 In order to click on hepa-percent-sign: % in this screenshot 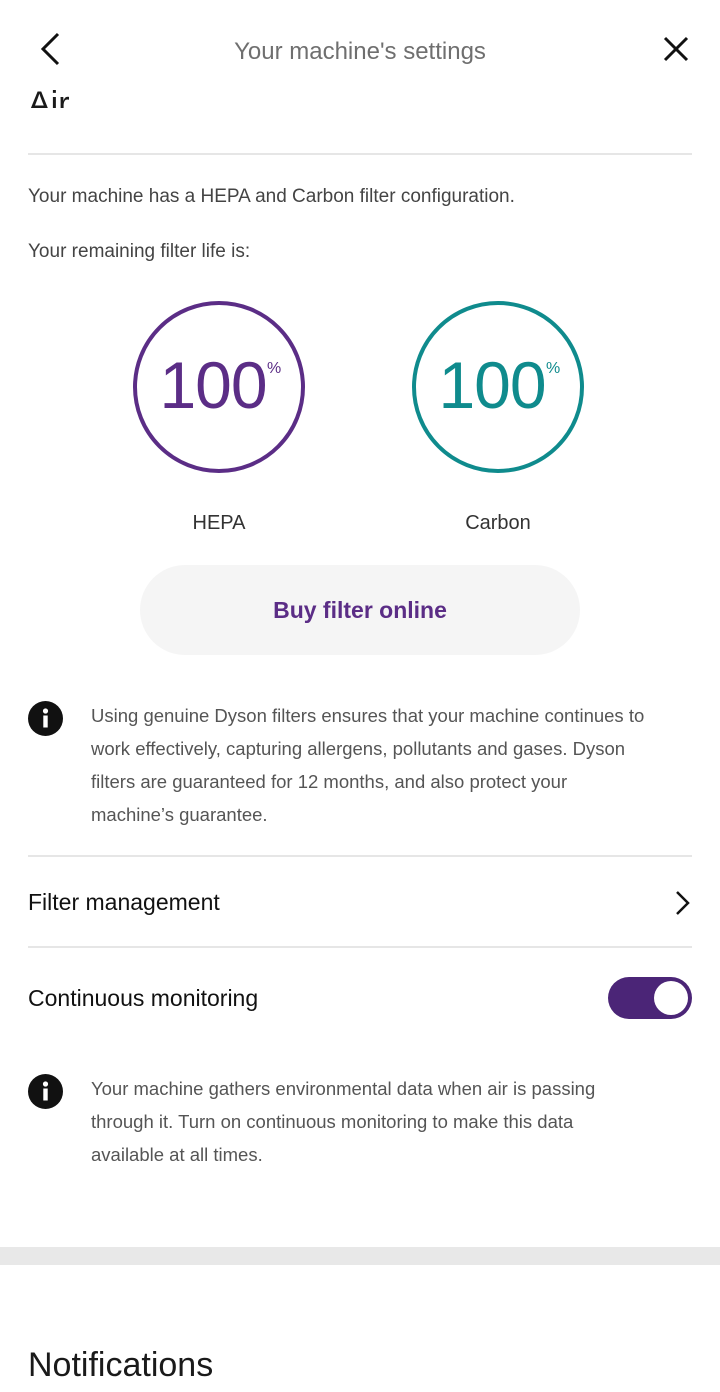, I will do `click(274, 368)`.